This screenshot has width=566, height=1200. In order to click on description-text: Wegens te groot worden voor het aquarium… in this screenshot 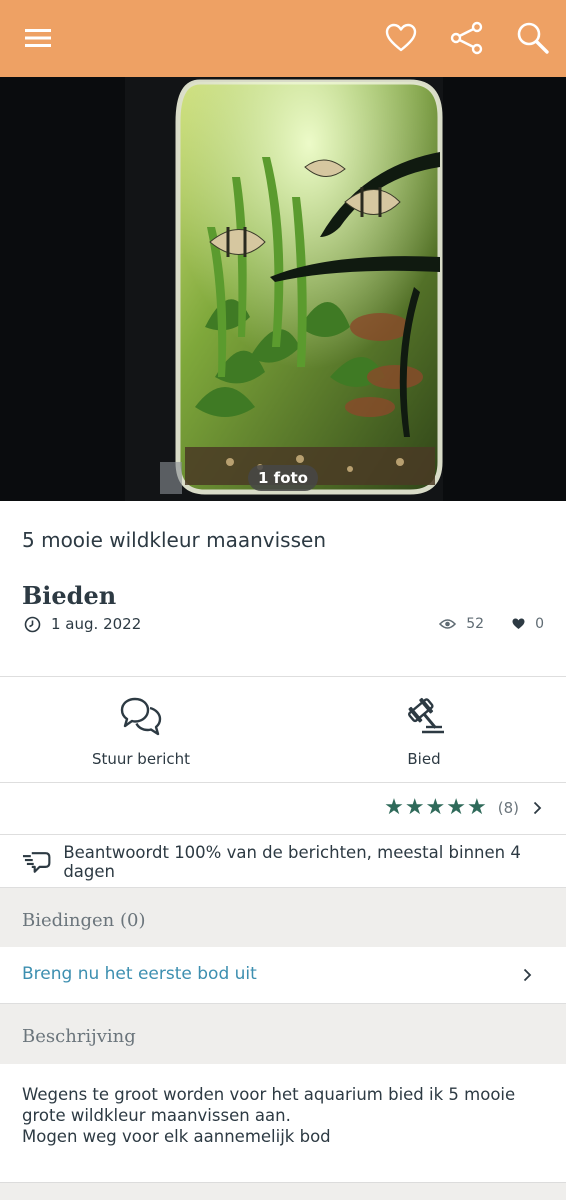, I will do `click(282, 1115)`.